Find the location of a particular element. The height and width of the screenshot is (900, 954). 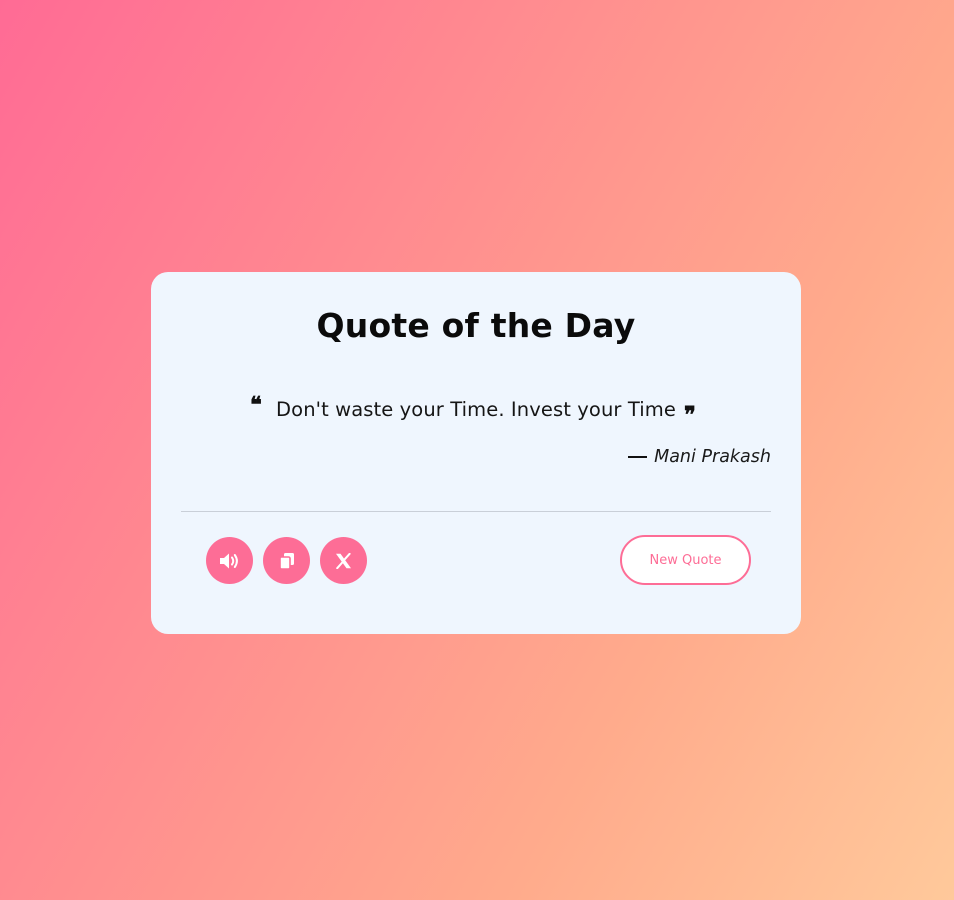

author-name: Mani Prakash is located at coordinates (712, 457).